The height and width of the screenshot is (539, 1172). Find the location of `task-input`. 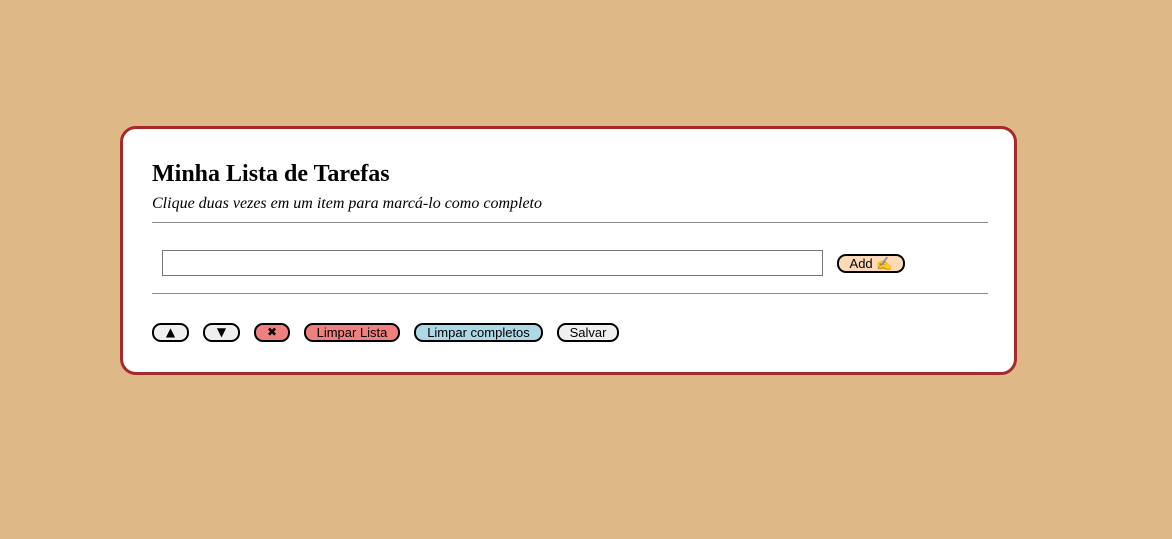

task-input is located at coordinates (492, 263).